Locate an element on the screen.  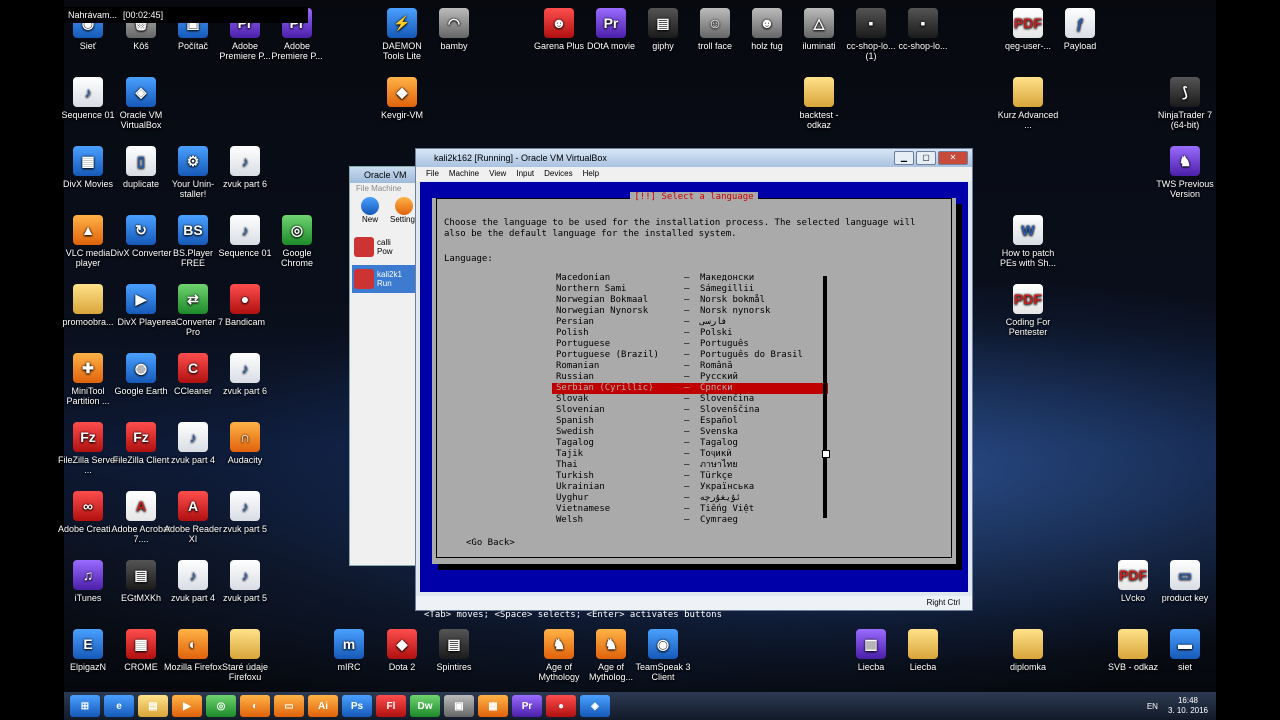
language-option: Slovenian – Slovenščina is located at coordinates (690, 410).